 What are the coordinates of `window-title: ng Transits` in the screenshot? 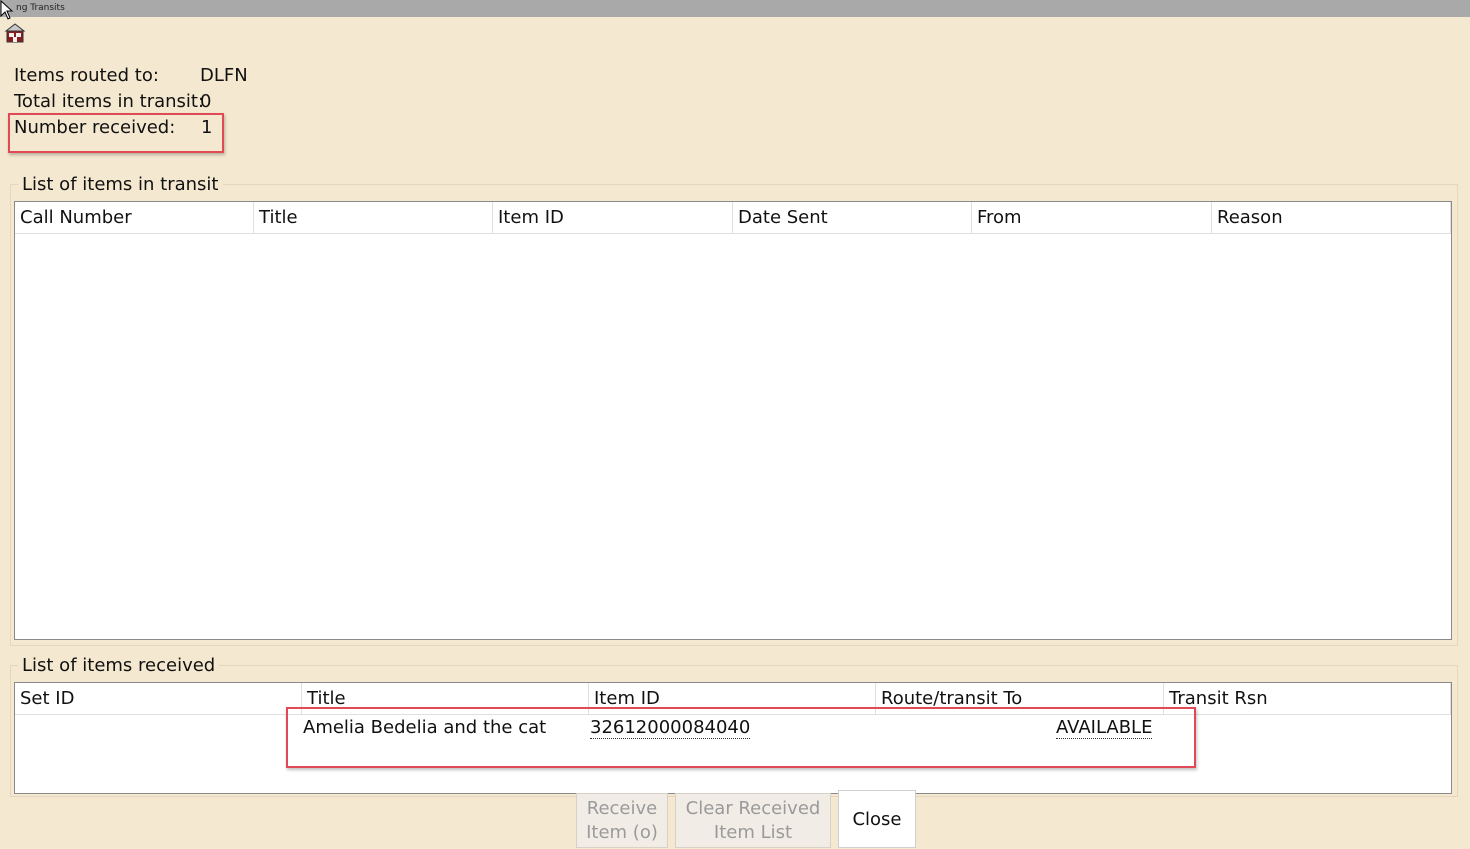 It's located at (40, 8).